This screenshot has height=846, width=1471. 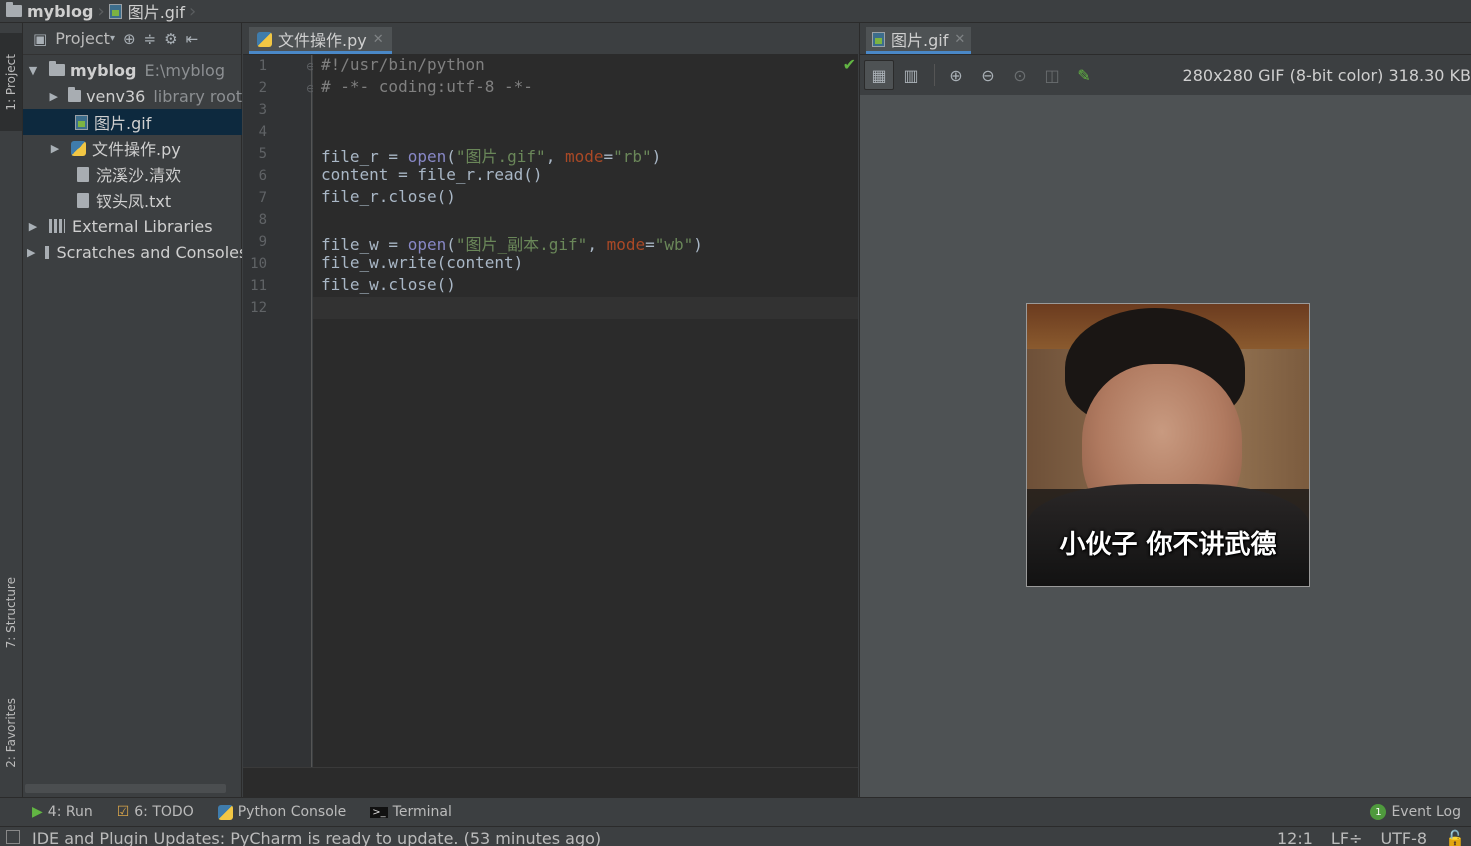 I want to click on project-toolbar: ▣ Project ▾ ⊕ ≑ ⚙ ⇤, so click(x=132, y=39).